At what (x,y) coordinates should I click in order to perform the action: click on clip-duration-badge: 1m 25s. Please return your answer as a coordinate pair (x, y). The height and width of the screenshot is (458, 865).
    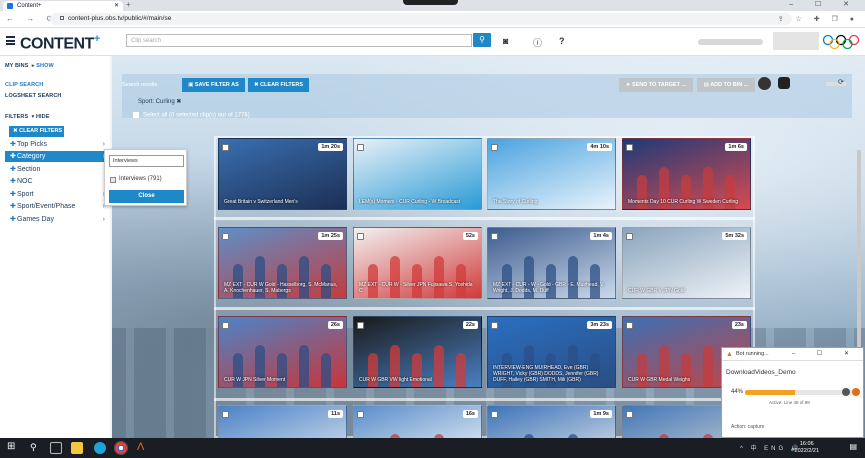
    Looking at the image, I should click on (330, 236).